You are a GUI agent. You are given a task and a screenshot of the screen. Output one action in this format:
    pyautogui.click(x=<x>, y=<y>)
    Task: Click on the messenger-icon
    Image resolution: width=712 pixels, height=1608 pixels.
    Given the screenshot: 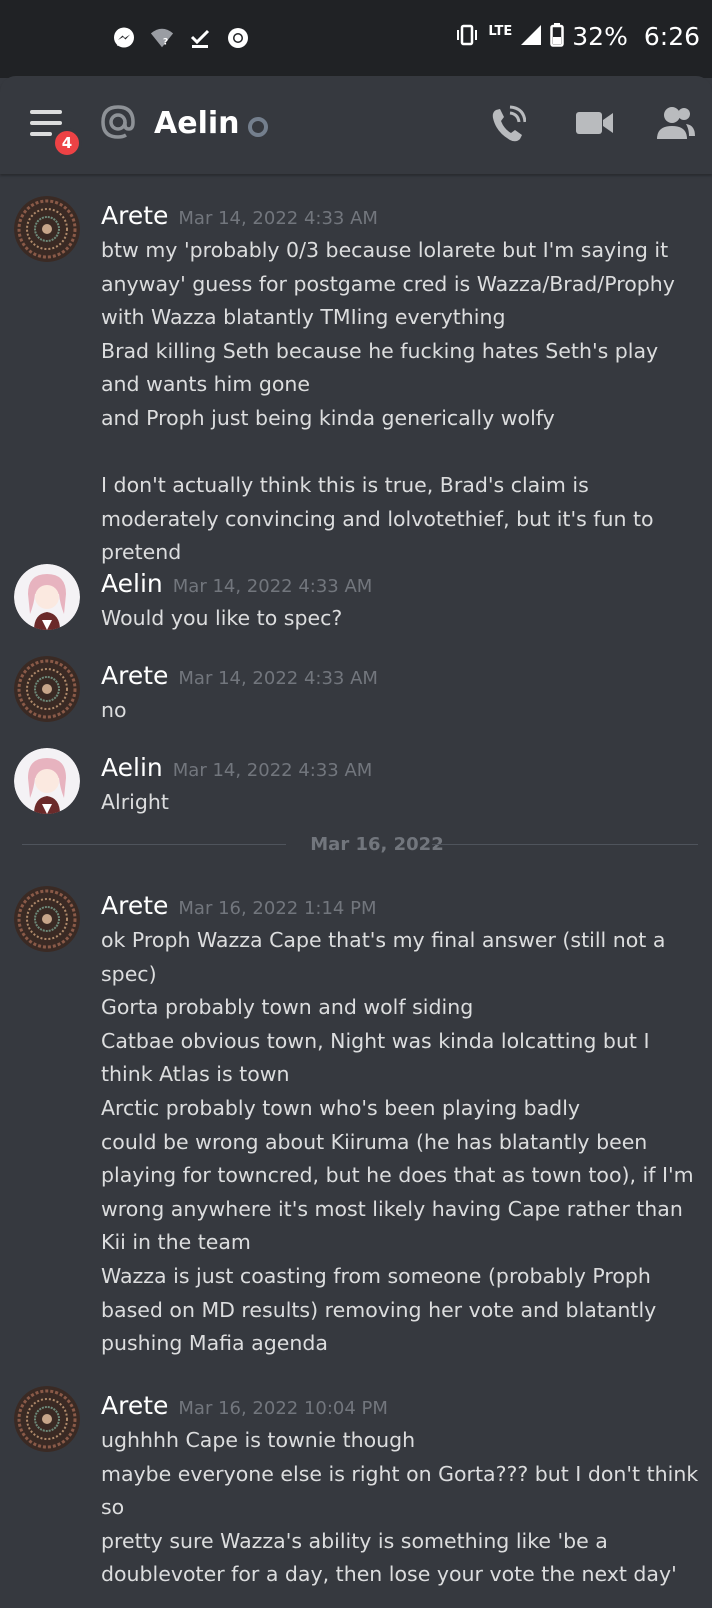 What is the action you would take?
    pyautogui.click(x=124, y=38)
    